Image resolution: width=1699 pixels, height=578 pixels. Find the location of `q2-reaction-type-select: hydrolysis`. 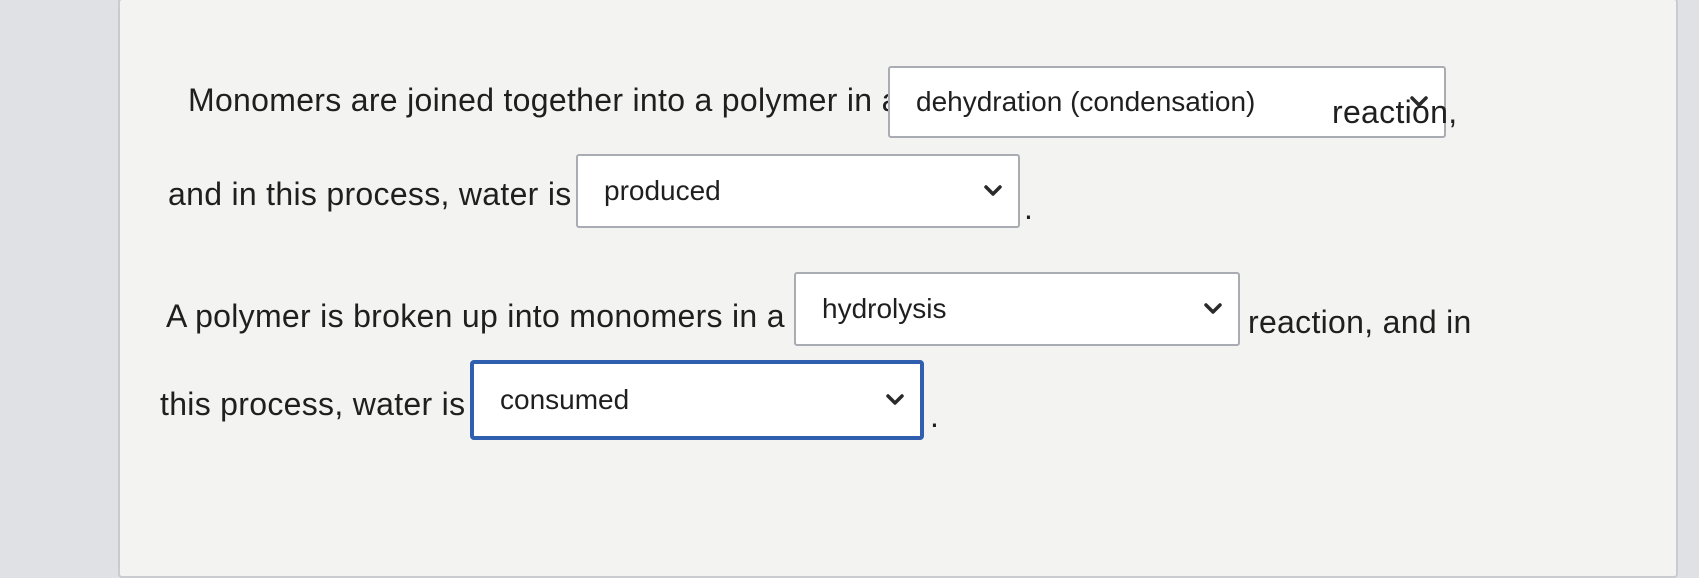

q2-reaction-type-select: hydrolysis is located at coordinates (1017, 309).